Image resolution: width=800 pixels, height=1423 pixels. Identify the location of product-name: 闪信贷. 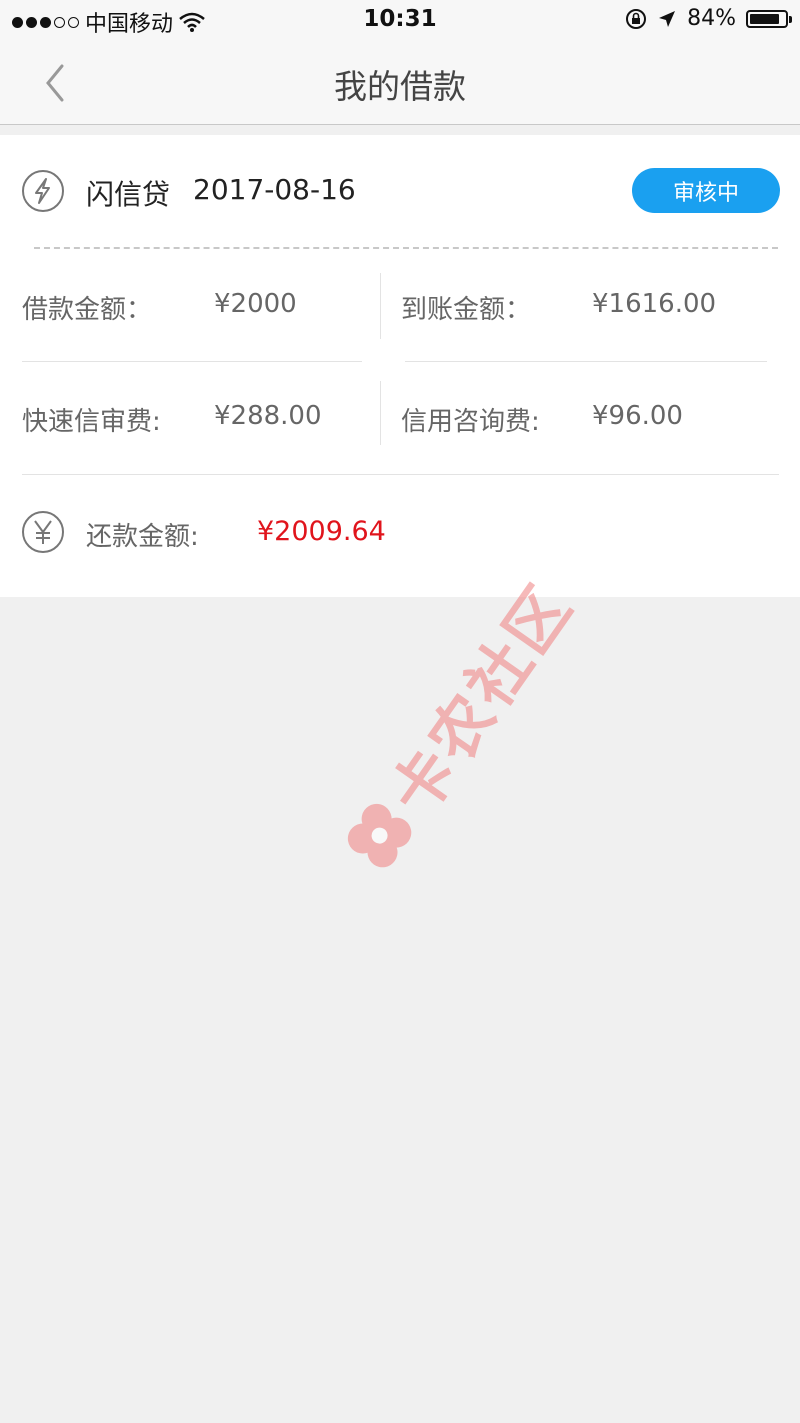
(128, 194).